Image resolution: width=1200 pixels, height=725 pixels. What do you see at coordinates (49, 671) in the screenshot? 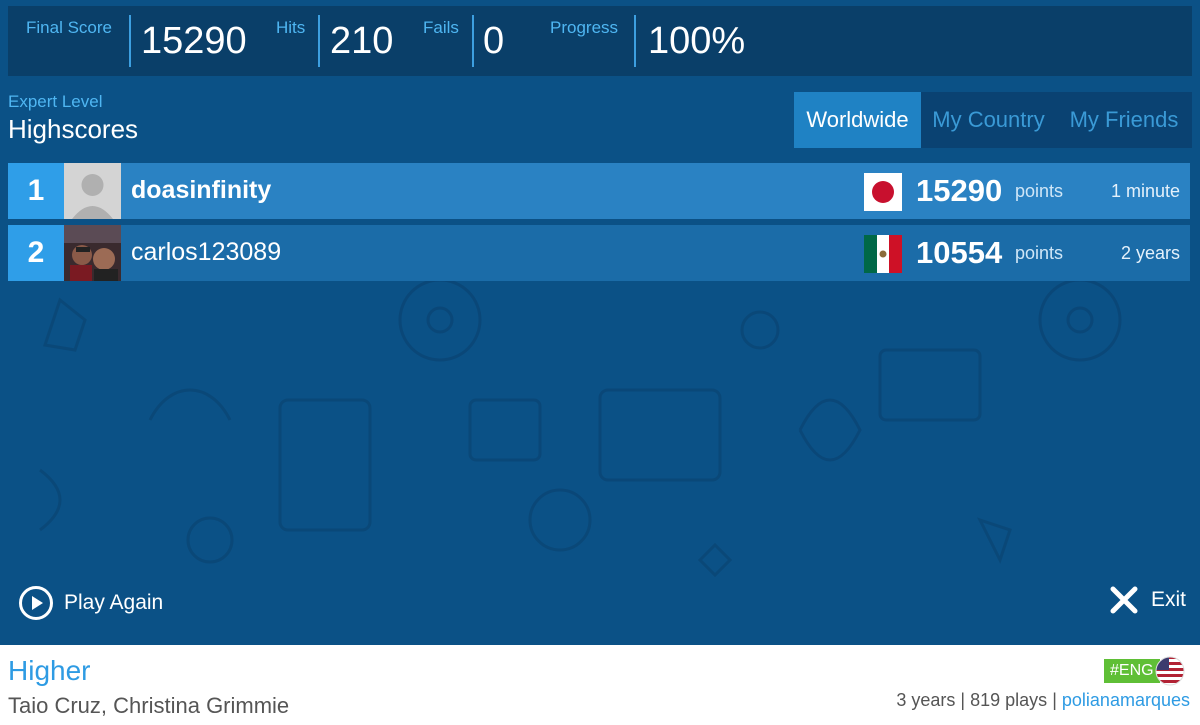
I see `song-title: Higher` at bounding box center [49, 671].